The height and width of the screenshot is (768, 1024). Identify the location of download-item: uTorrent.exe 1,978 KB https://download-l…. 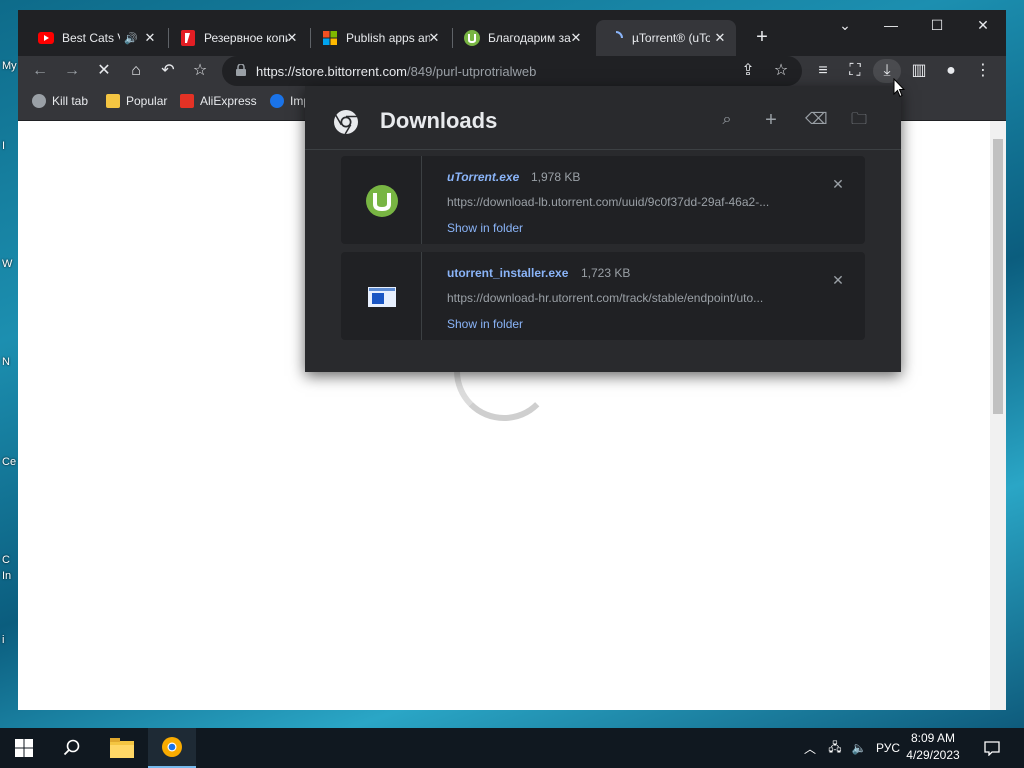
(603, 200).